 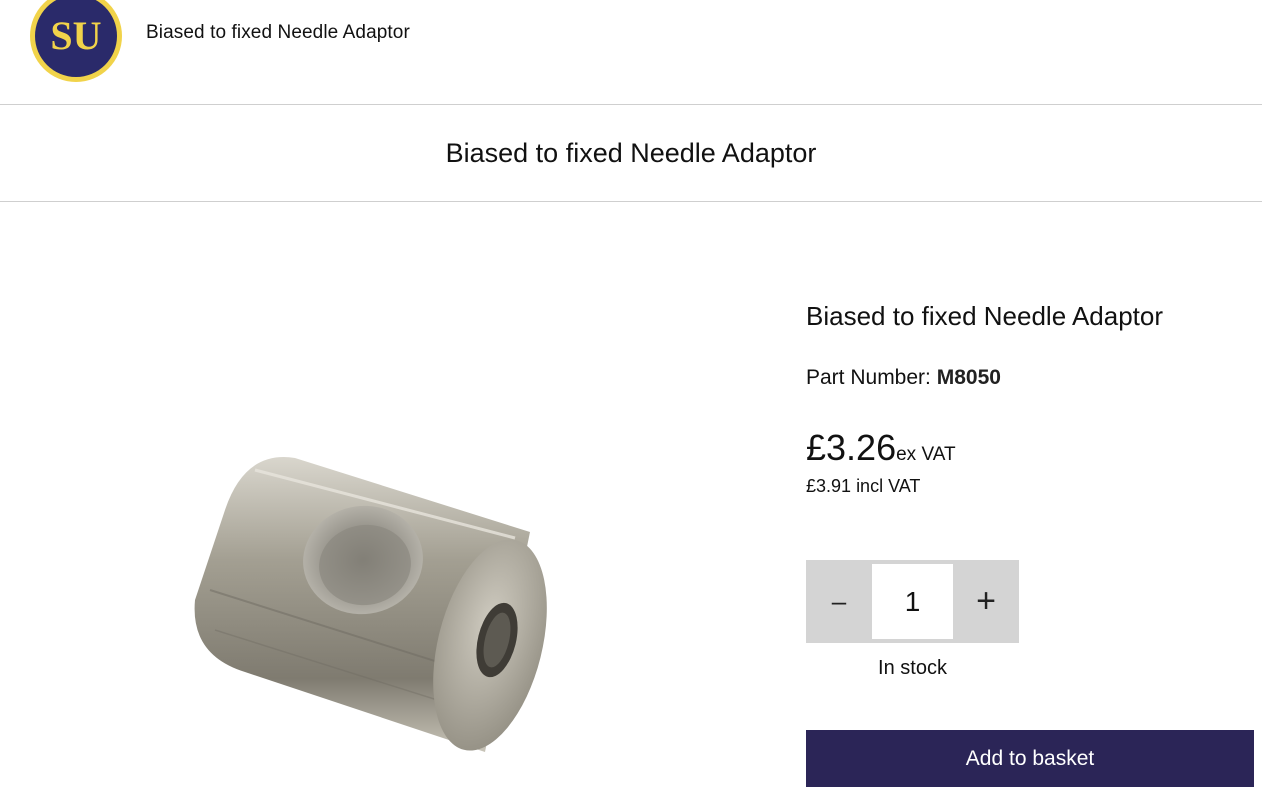 I want to click on su-logo: SU, so click(x=76, y=42).